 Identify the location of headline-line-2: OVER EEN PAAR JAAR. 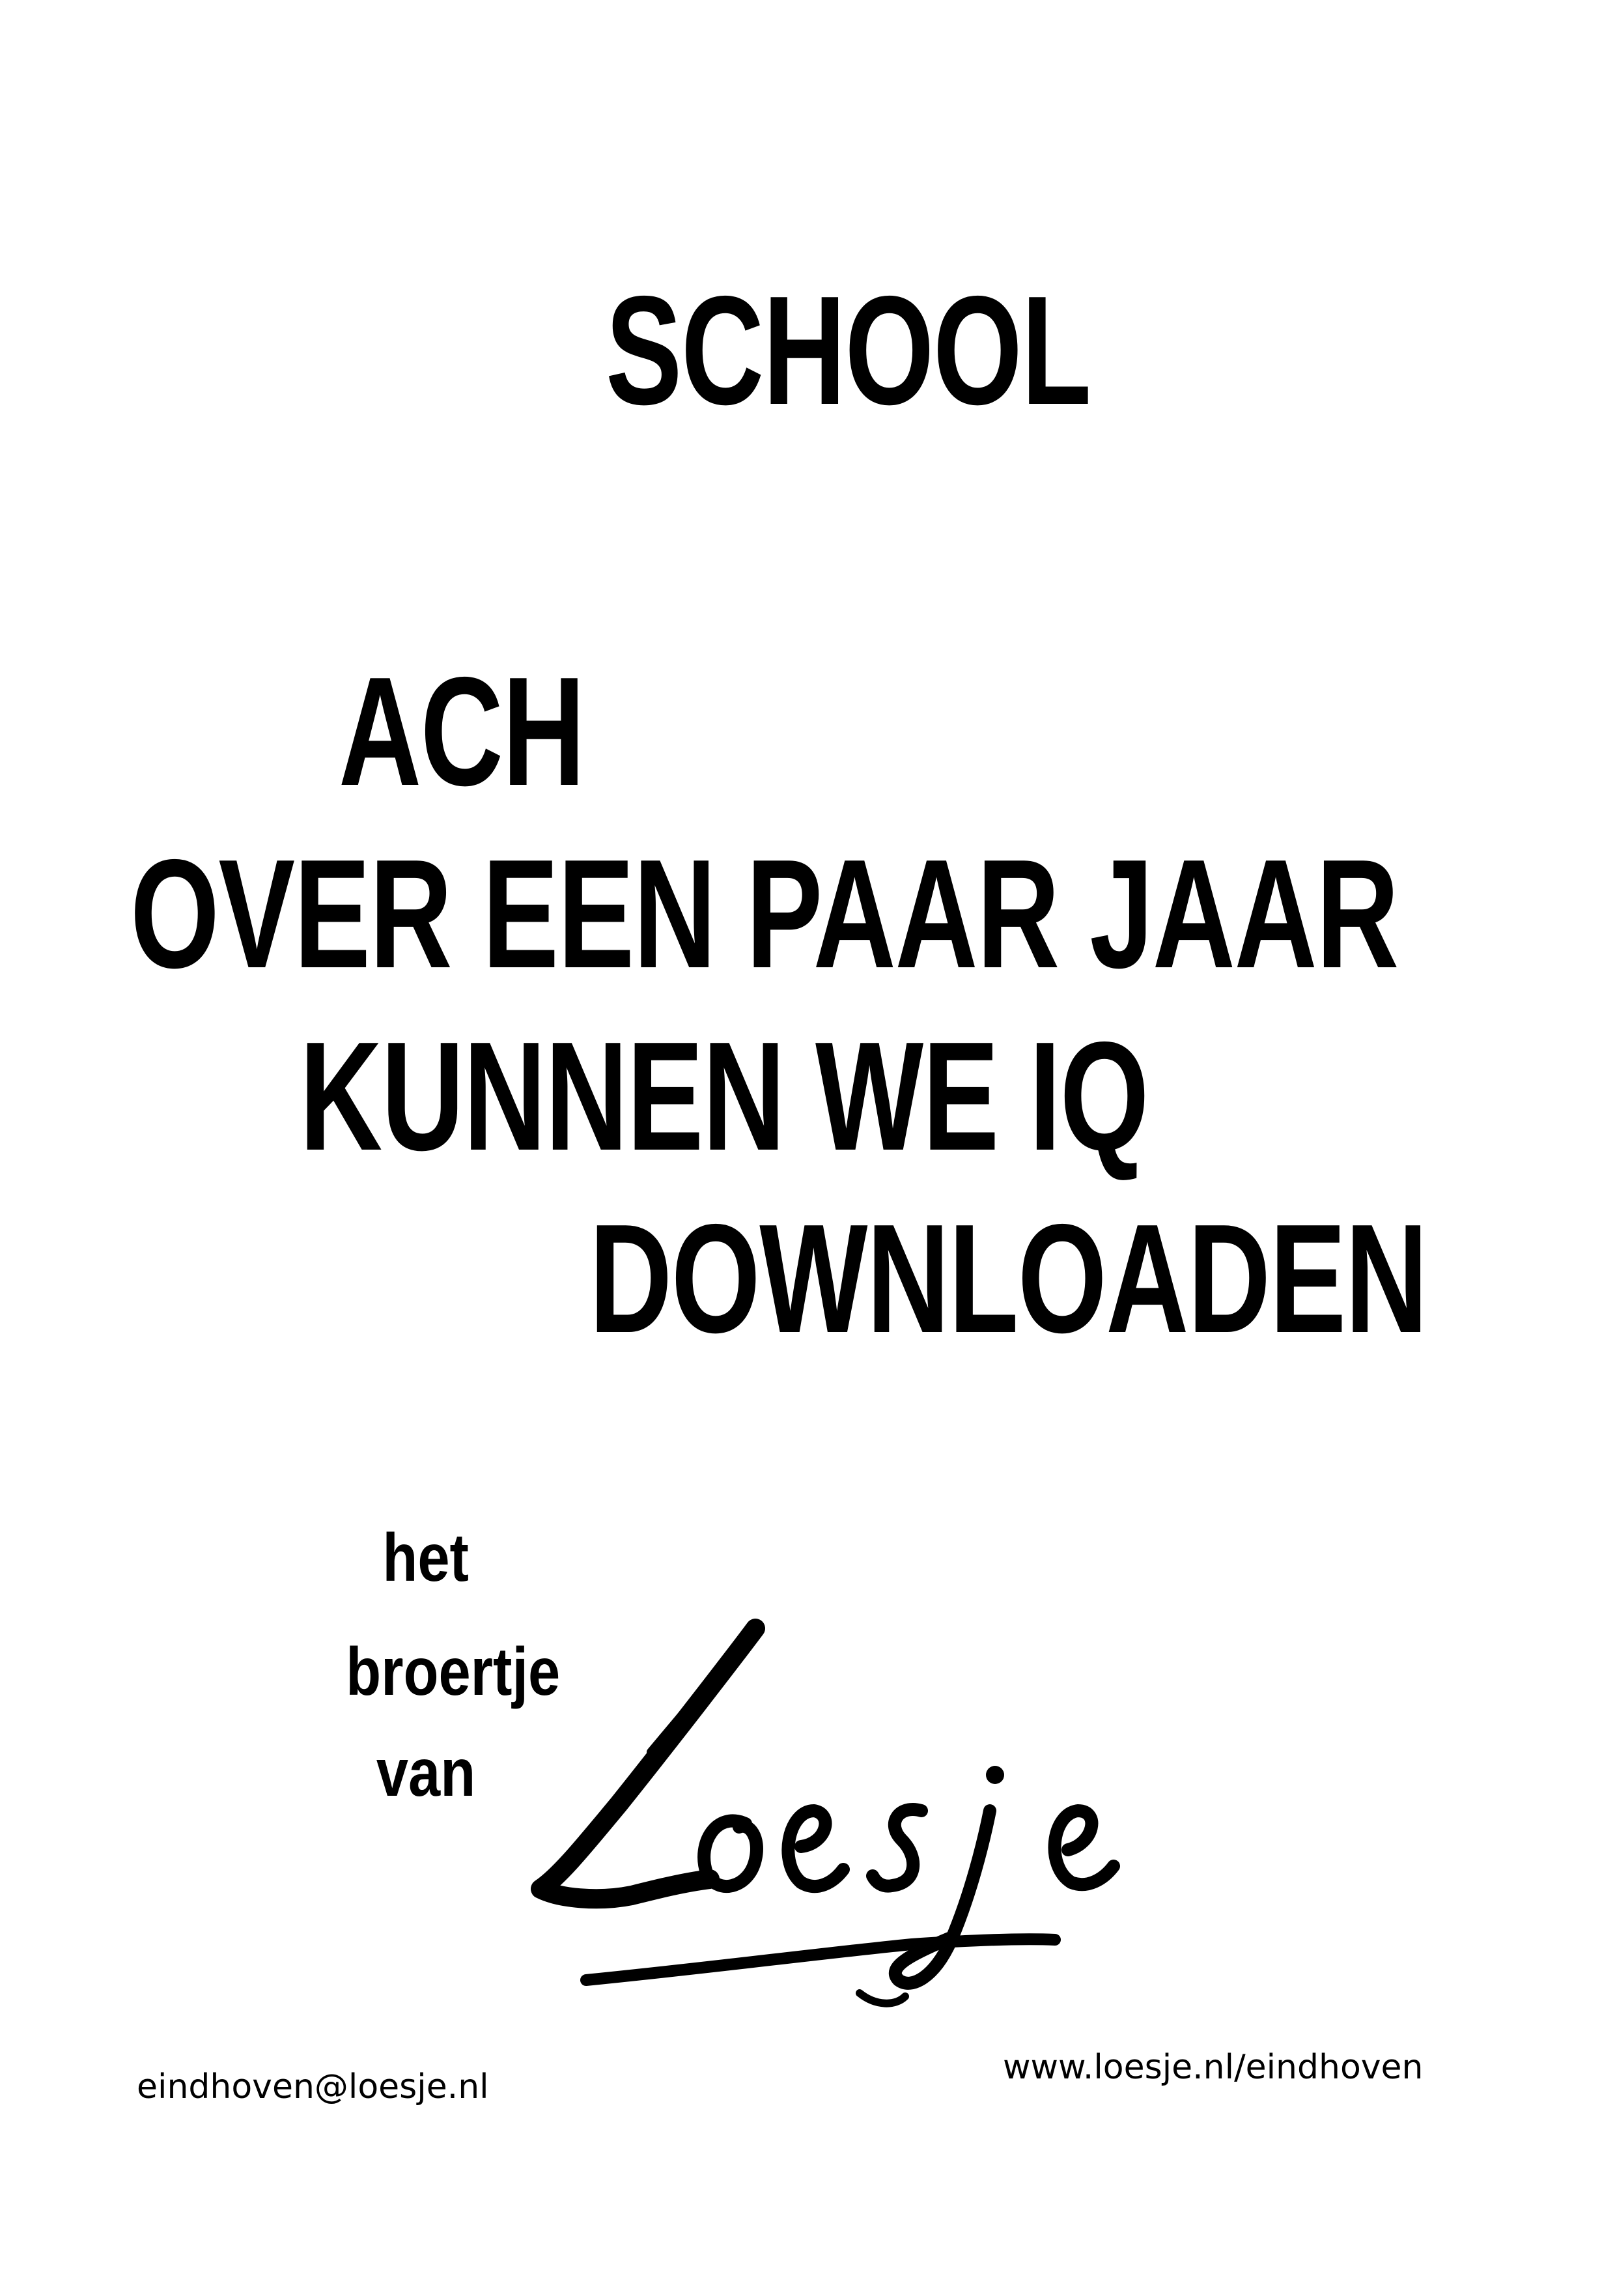
(765, 914).